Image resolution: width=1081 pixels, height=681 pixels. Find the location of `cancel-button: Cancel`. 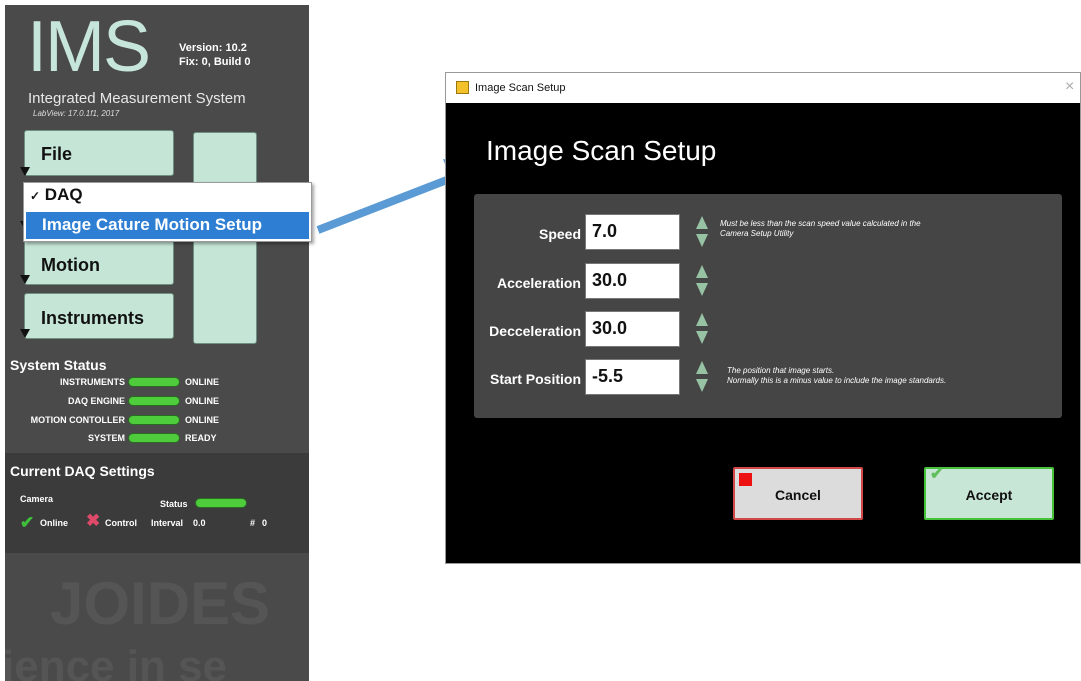

cancel-button: Cancel is located at coordinates (798, 493).